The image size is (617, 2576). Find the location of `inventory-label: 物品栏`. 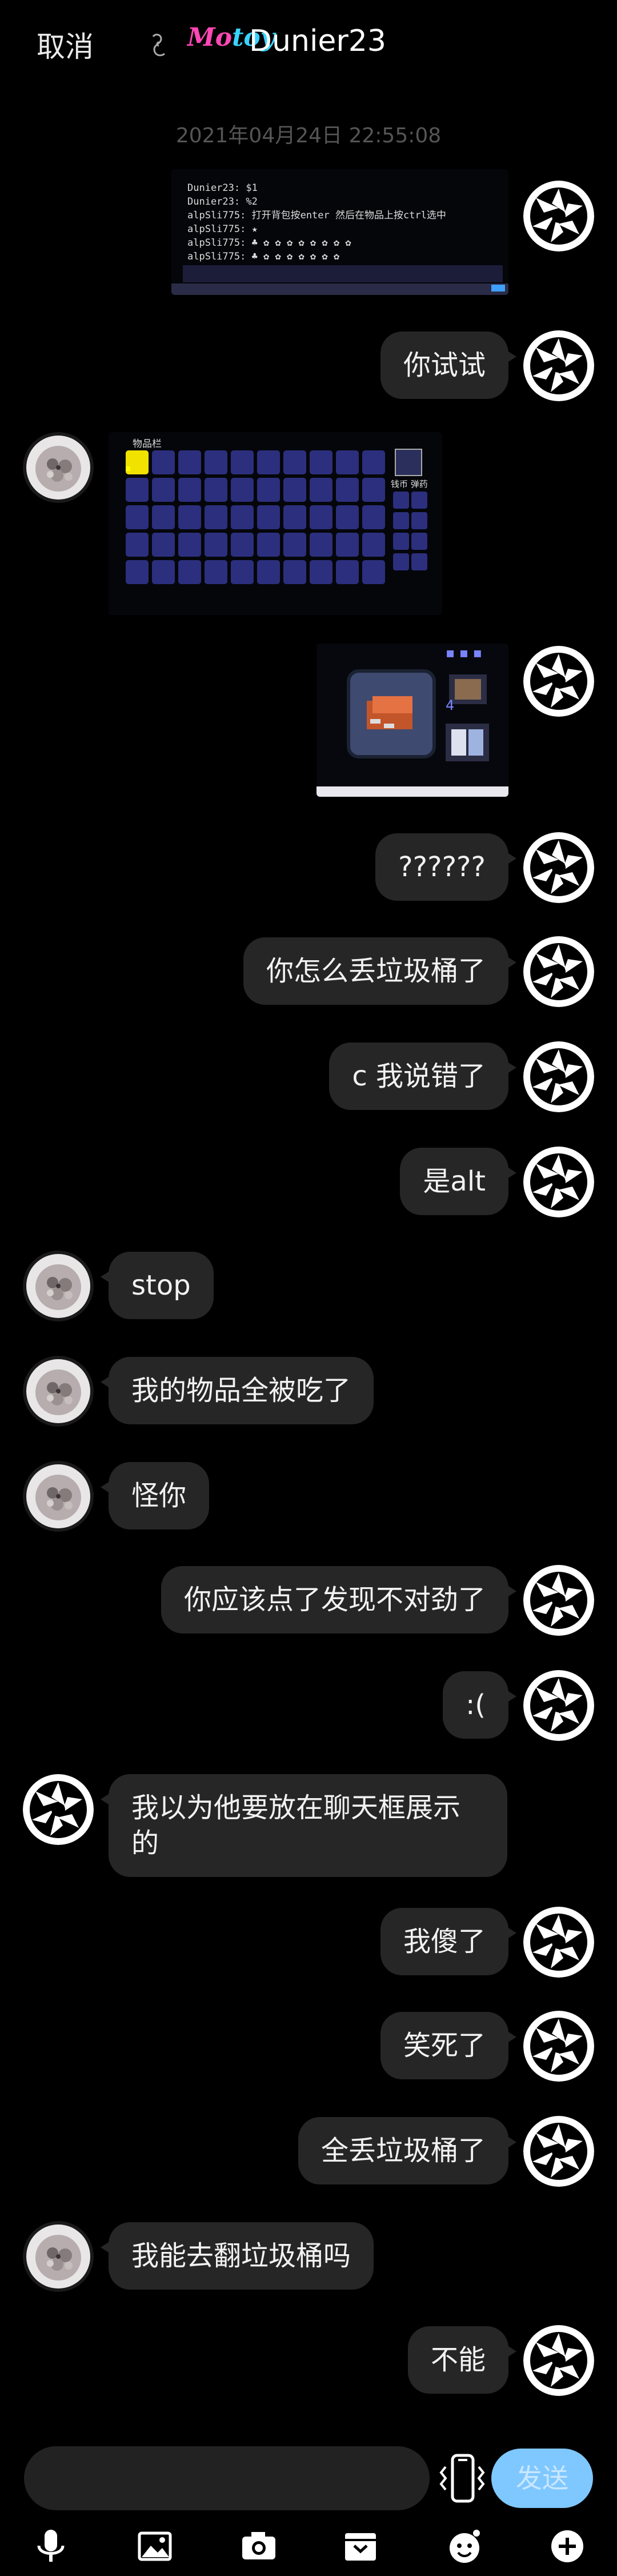

inventory-label: 物品栏 is located at coordinates (147, 444).